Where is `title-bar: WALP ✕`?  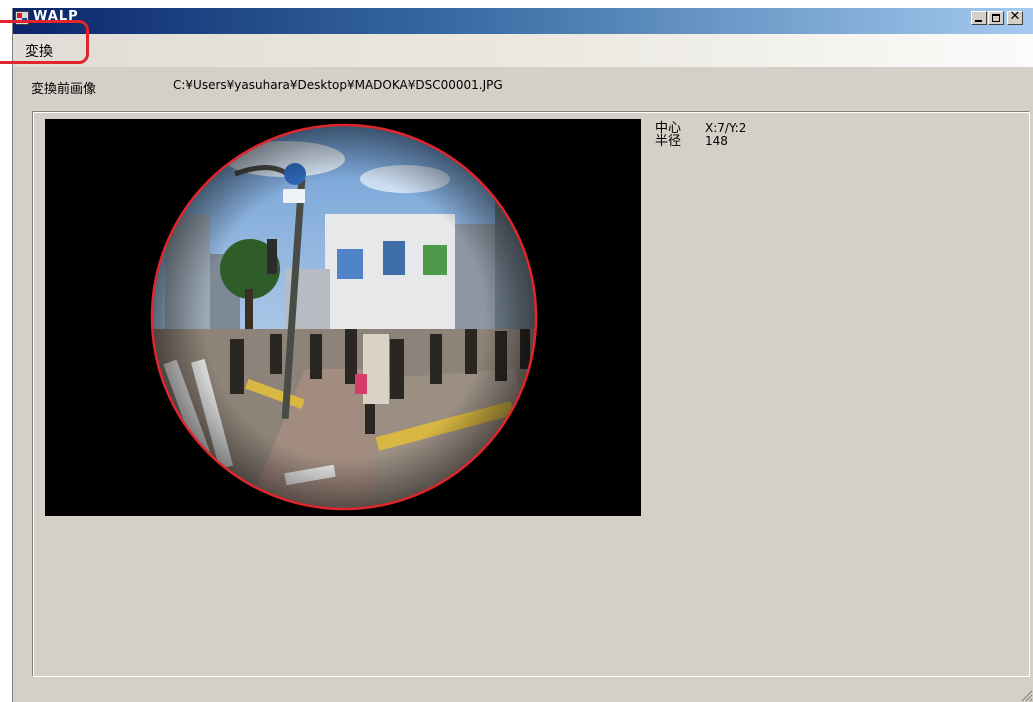
title-bar: WALP ✕ is located at coordinates (523, 21).